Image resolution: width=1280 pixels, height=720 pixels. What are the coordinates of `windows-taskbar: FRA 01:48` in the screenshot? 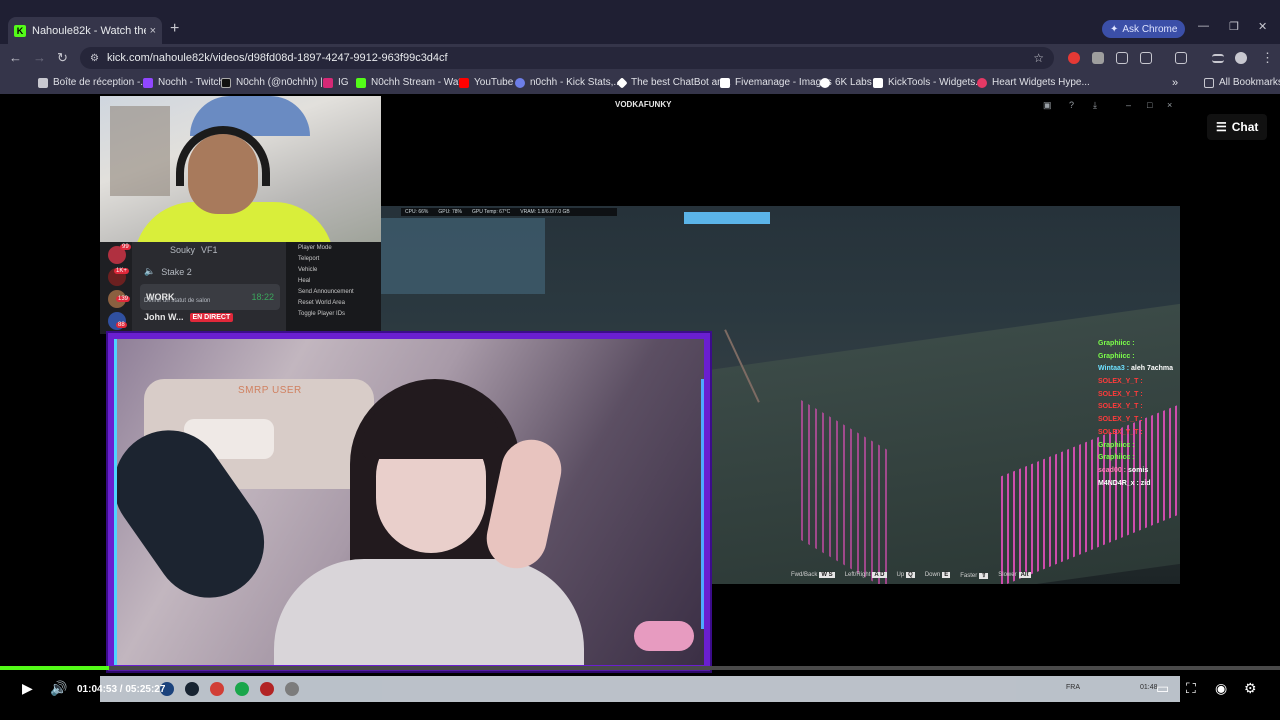 It's located at (640, 689).